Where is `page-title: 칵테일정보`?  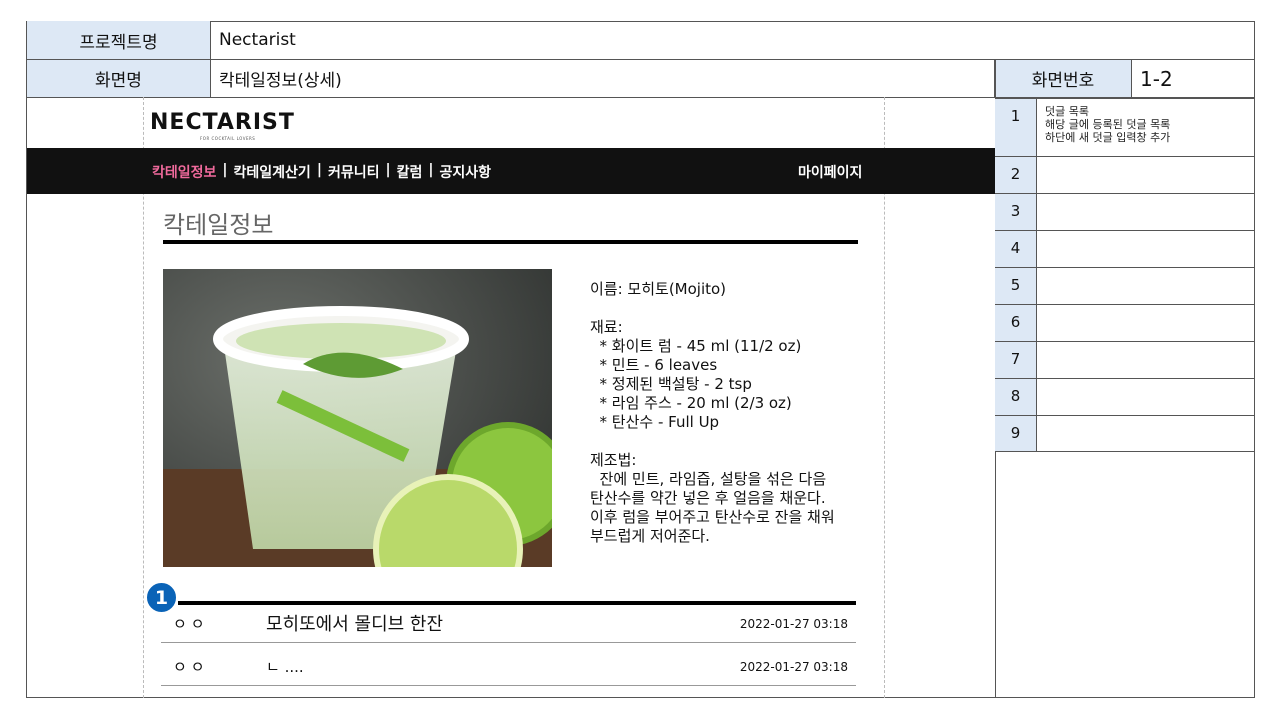 page-title: 칵테일정보 is located at coordinates (218, 225).